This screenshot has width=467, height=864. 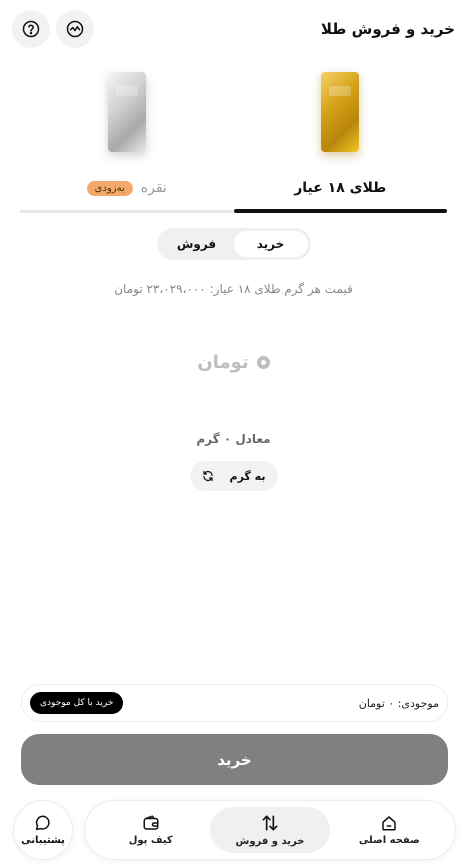 I want to click on amount-unit: تومان, so click(x=223, y=362).